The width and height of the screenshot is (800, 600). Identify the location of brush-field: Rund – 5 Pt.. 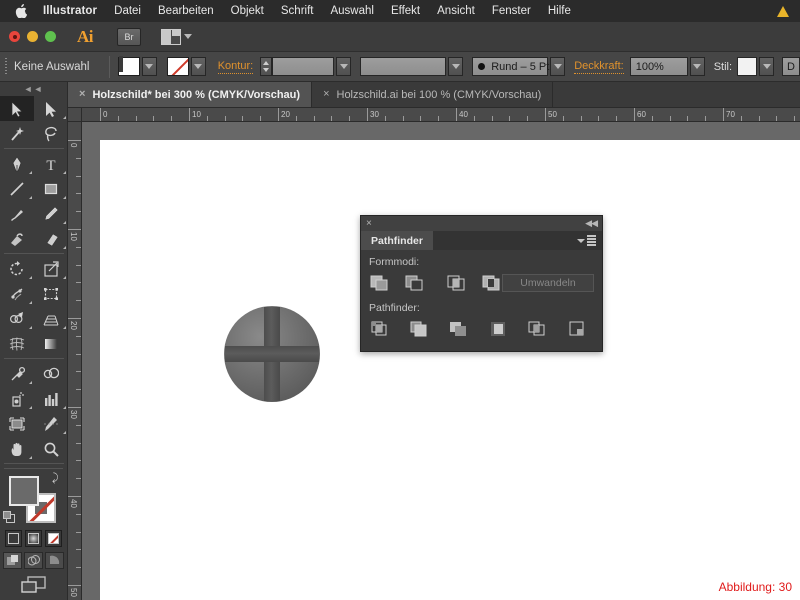
(512, 66).